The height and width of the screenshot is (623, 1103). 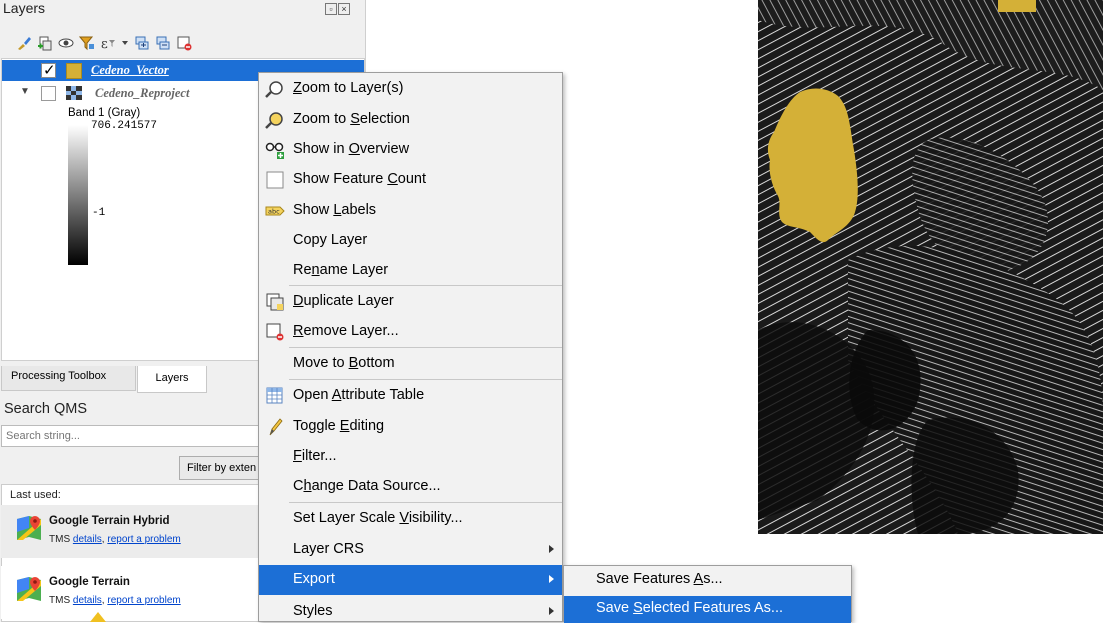 What do you see at coordinates (221, 468) in the screenshot?
I see `filter-by-extent-button: Filter by exten` at bounding box center [221, 468].